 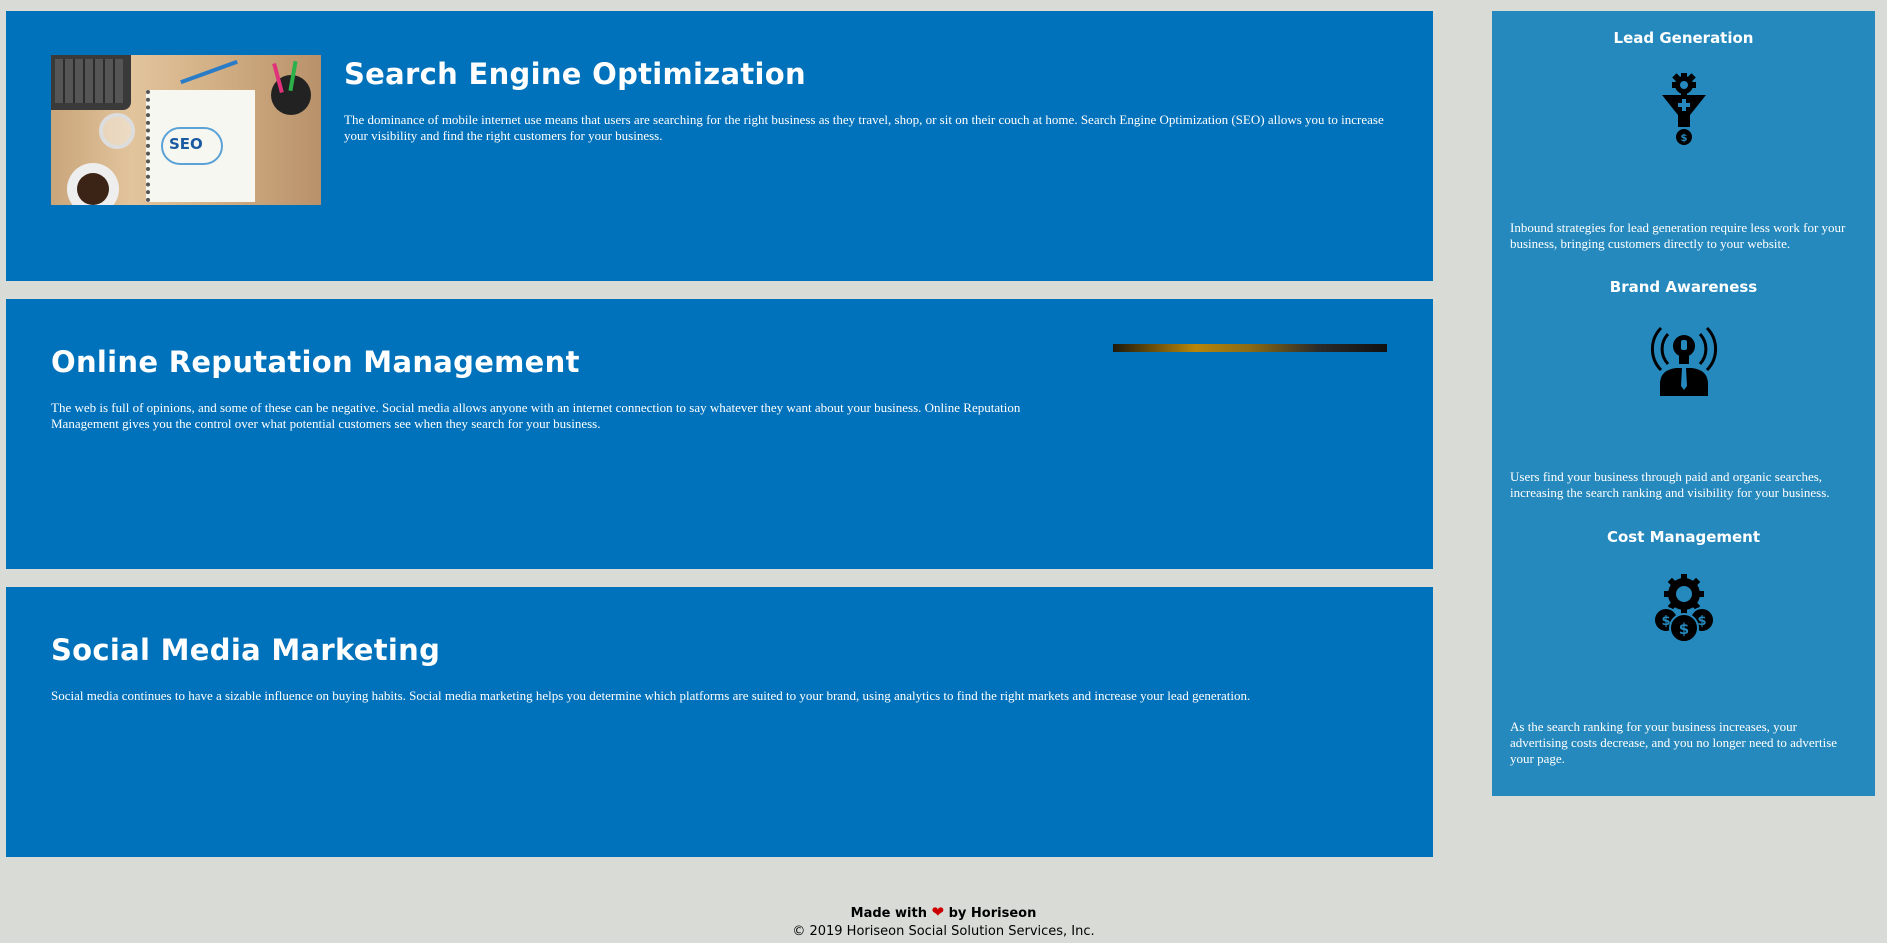 I want to click on funnel-gear-dollar-icon: $, so click(x=1684, y=109).